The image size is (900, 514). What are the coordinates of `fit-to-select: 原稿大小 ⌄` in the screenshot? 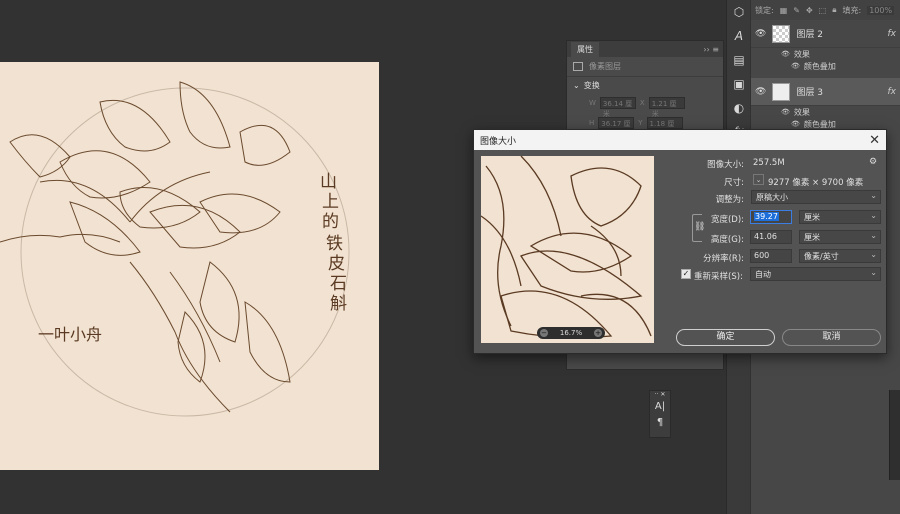 It's located at (816, 197).